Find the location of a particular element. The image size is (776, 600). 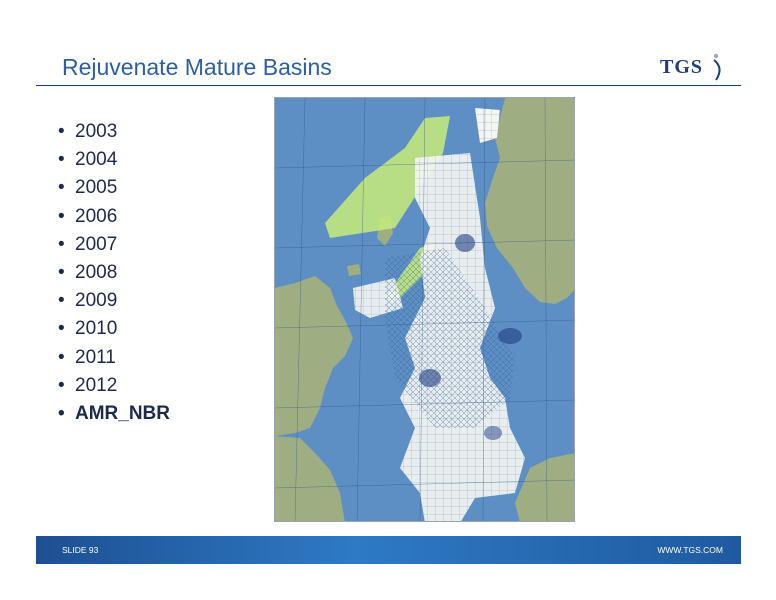

bullet-label: 2003 is located at coordinates (96, 131).